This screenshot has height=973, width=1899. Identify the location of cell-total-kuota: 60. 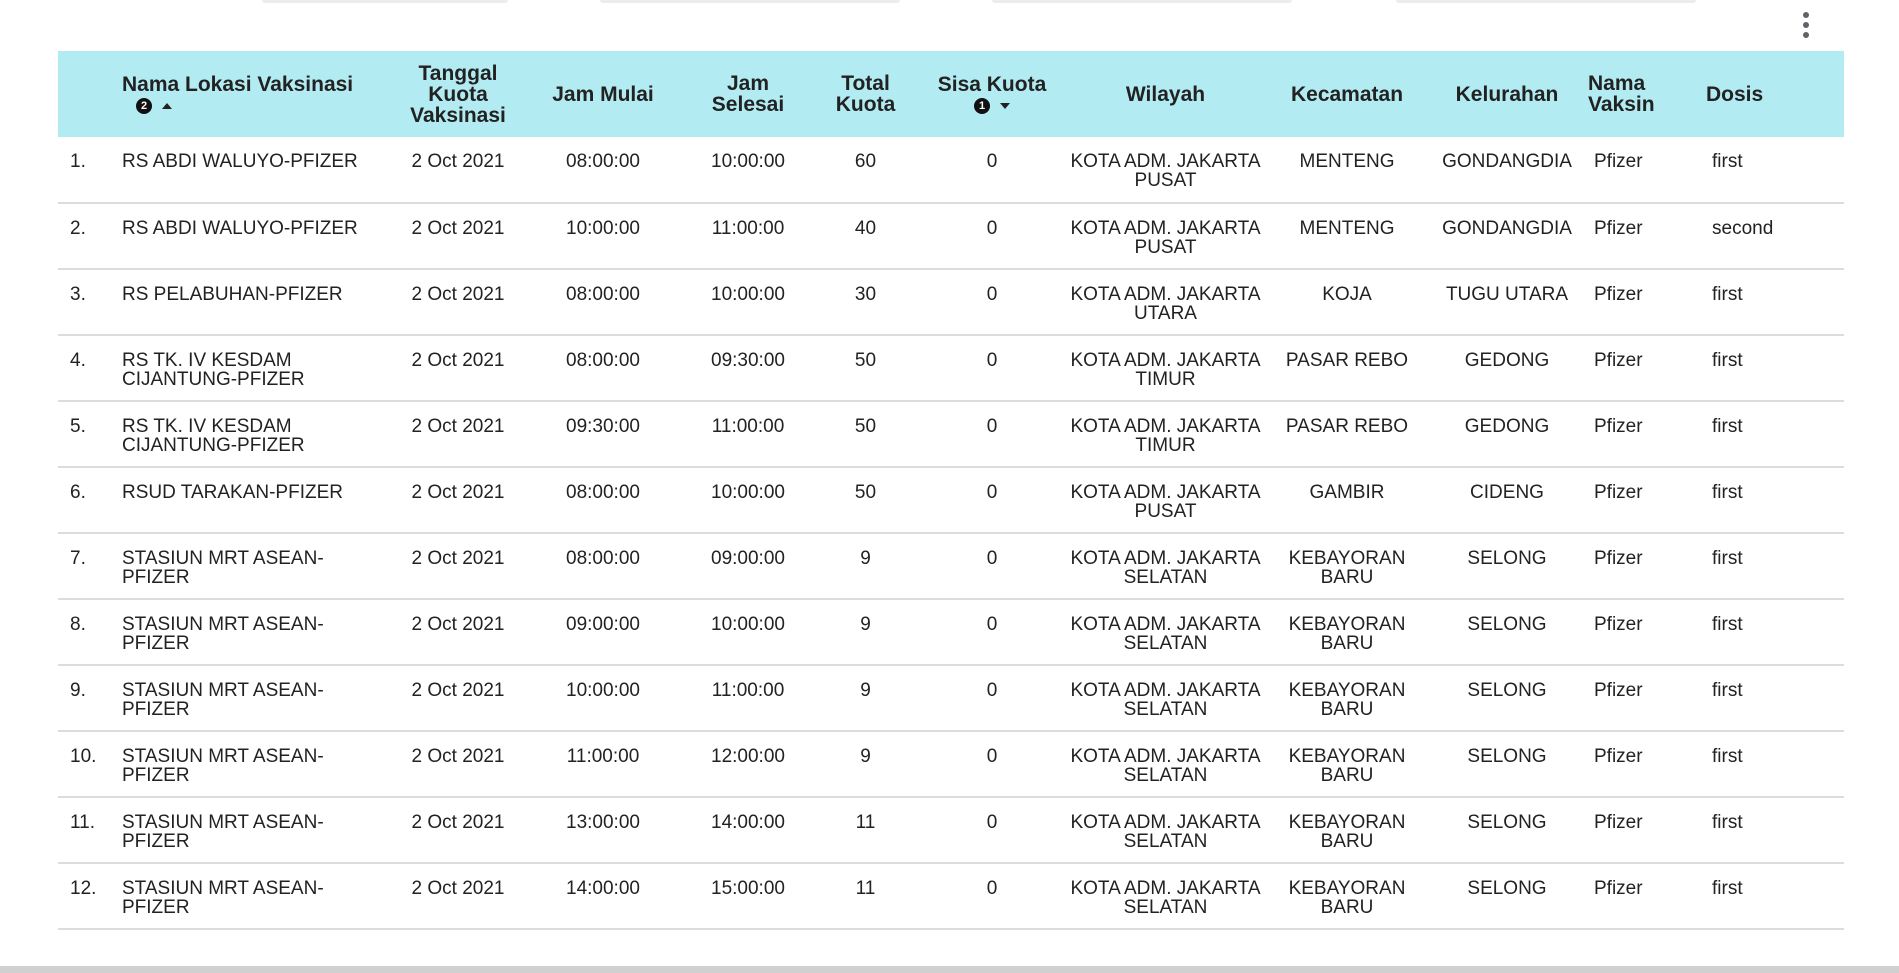
(865, 170).